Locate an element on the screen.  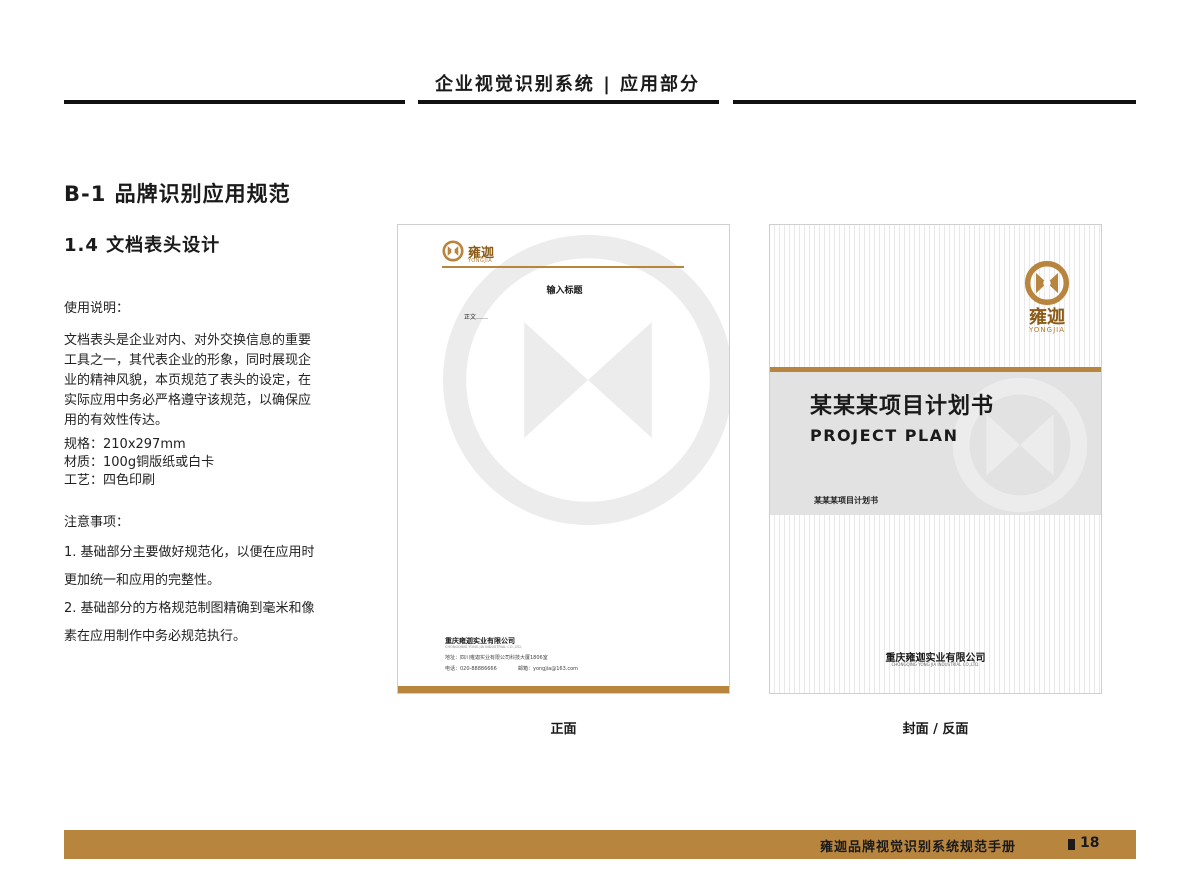
letterhead-bottom-bar is located at coordinates (563, 689).